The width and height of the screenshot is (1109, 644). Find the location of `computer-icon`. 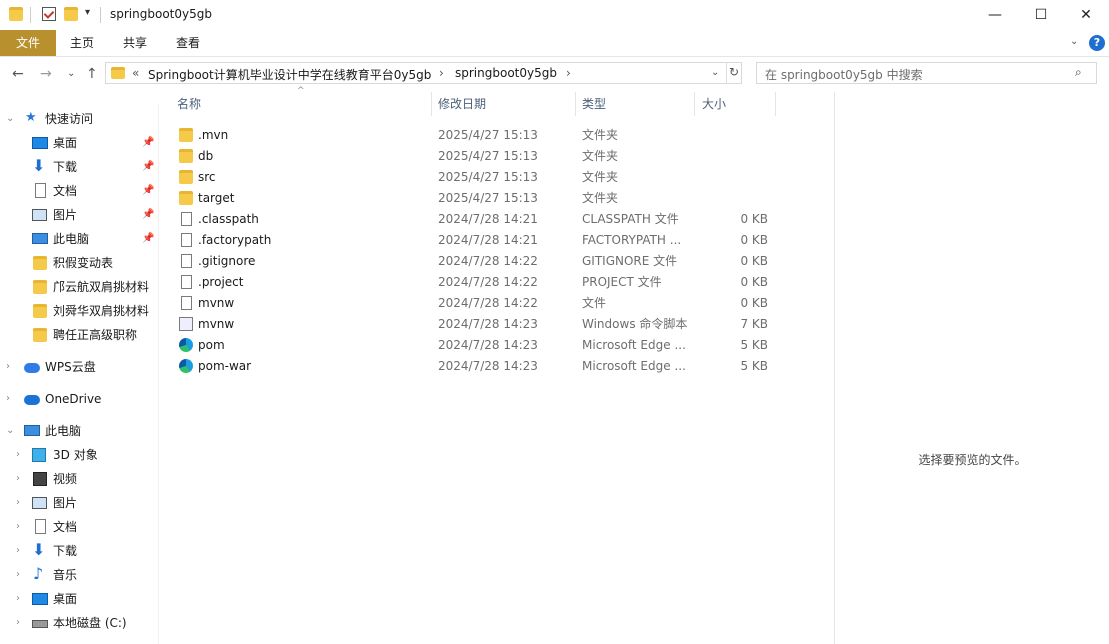

computer-icon is located at coordinates (40, 238).